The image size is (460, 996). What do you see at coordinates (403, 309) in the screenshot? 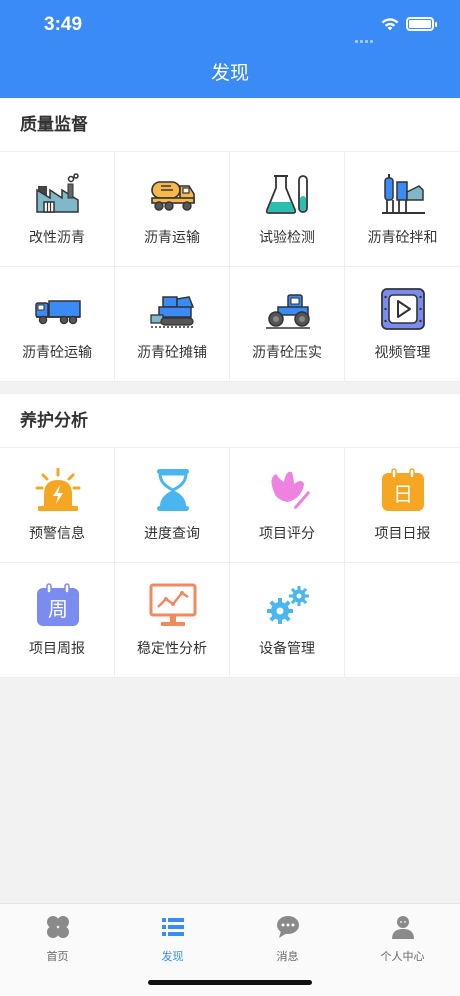
I see `video-icon` at bounding box center [403, 309].